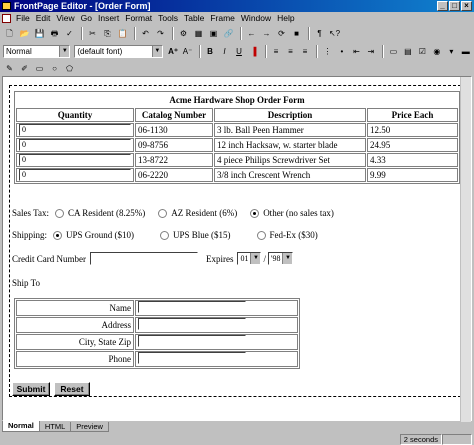 The image size is (474, 445). I want to click on insert-table-icon: ▦, so click(198, 33).